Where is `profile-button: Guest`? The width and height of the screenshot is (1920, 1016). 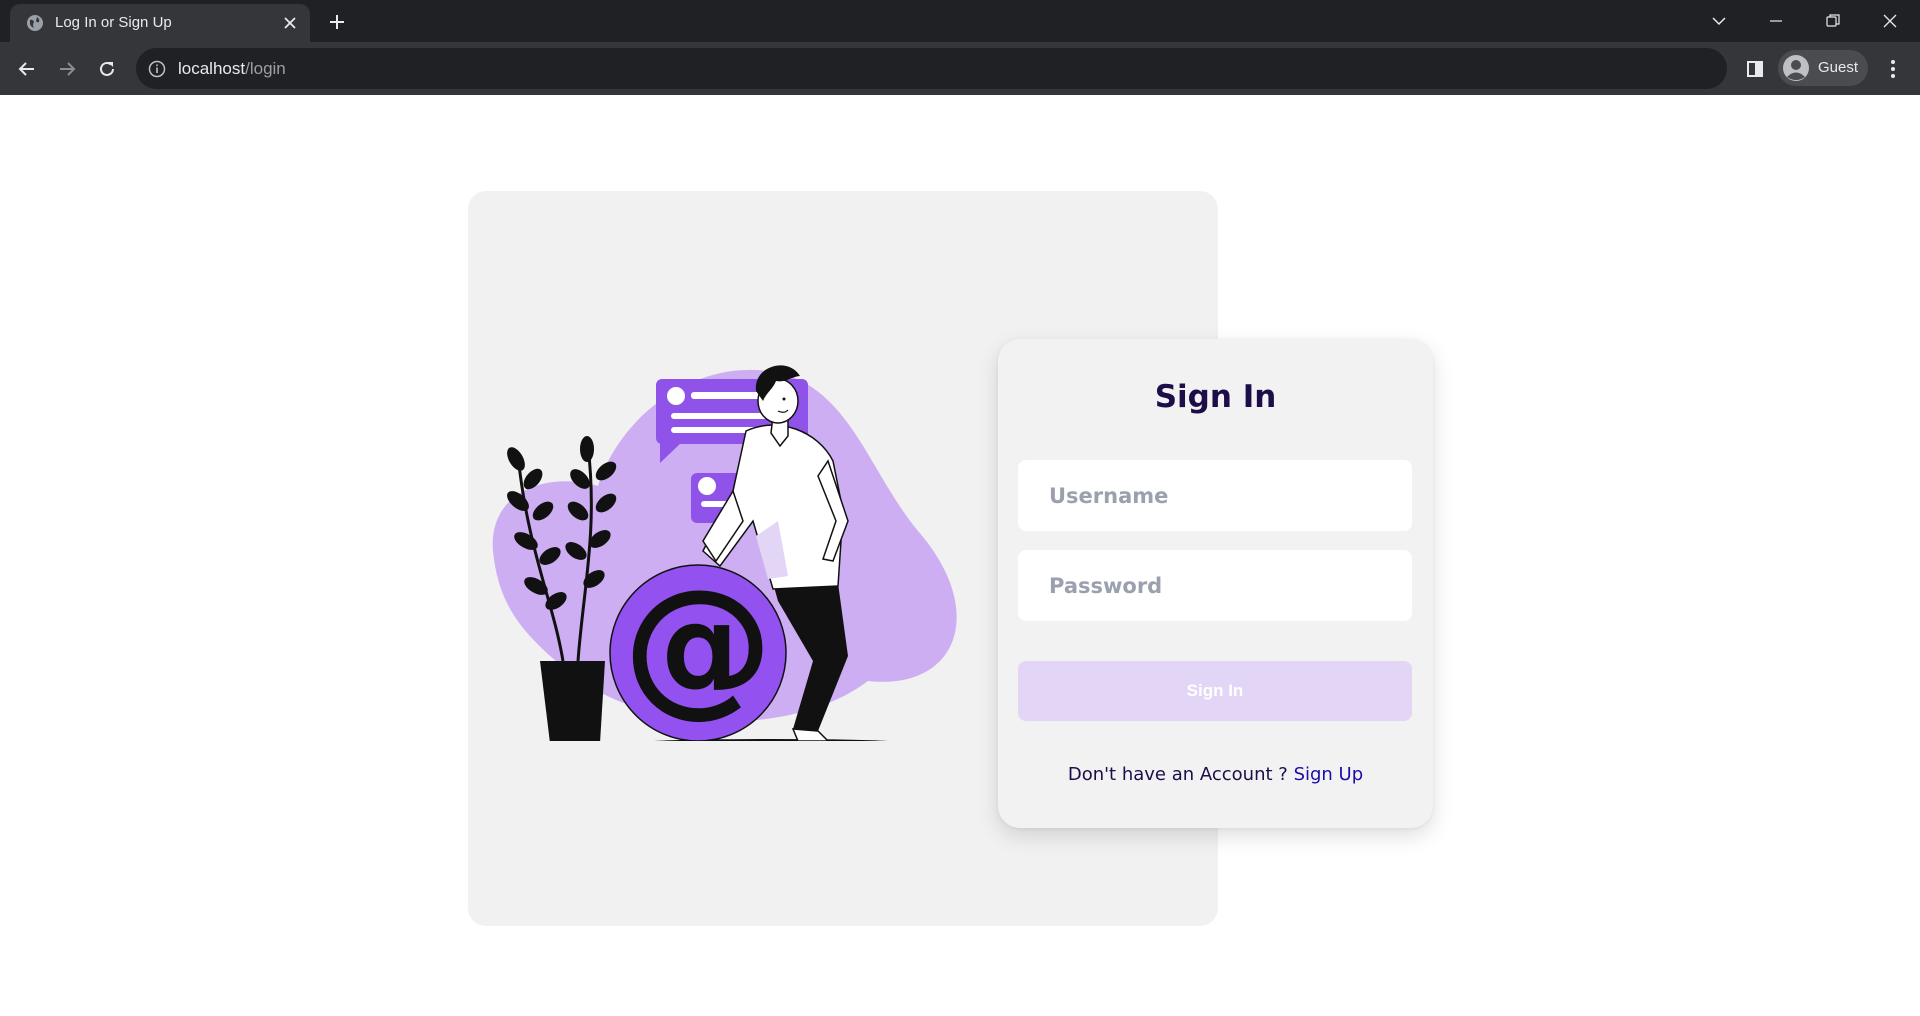 profile-button: Guest is located at coordinates (1823, 68).